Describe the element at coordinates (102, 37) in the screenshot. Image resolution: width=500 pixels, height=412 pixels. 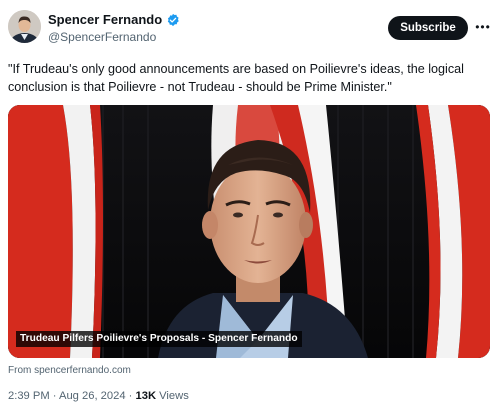
I see `author-handle: @SpencerFernando` at that location.